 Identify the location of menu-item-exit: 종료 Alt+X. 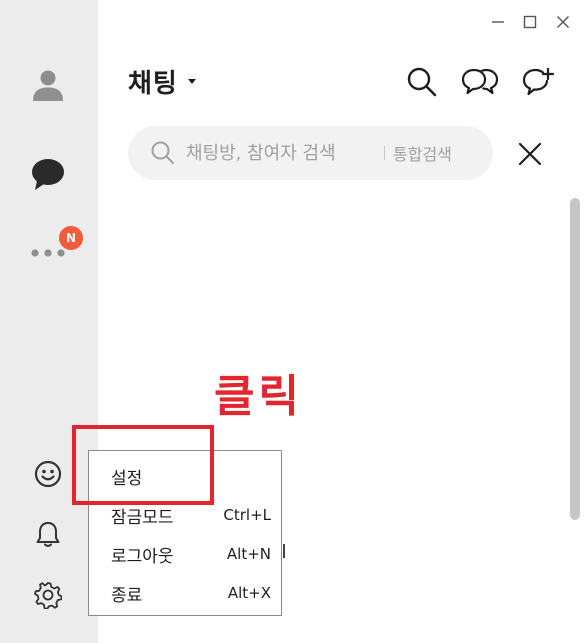
(191, 593).